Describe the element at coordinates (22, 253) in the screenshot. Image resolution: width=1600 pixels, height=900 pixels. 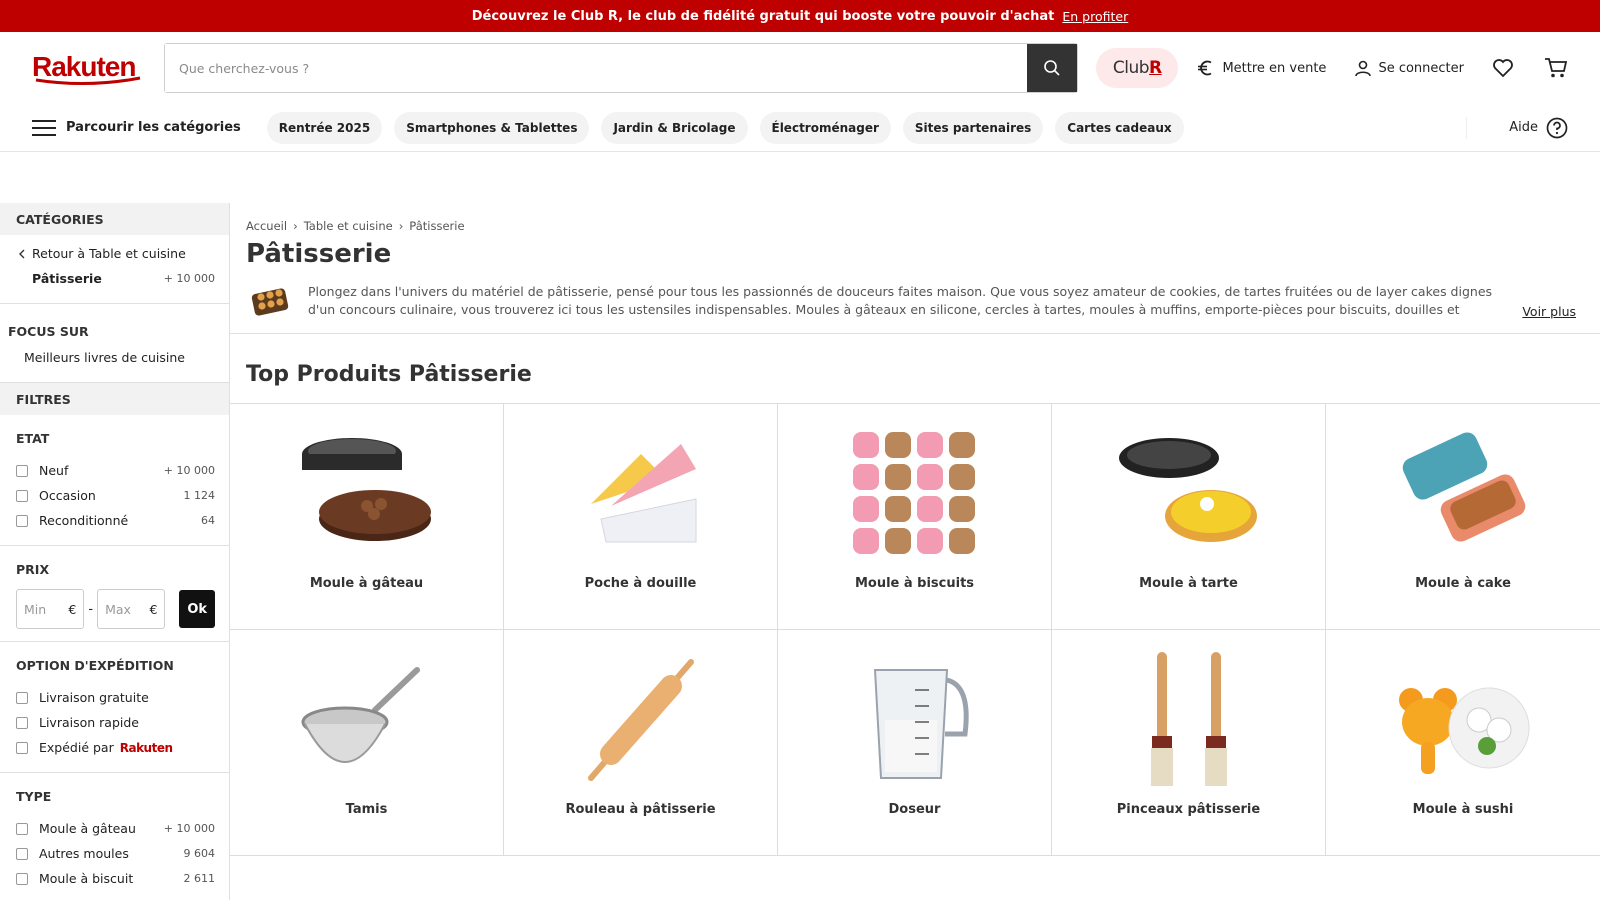
I see `chevron-left-icon` at that location.